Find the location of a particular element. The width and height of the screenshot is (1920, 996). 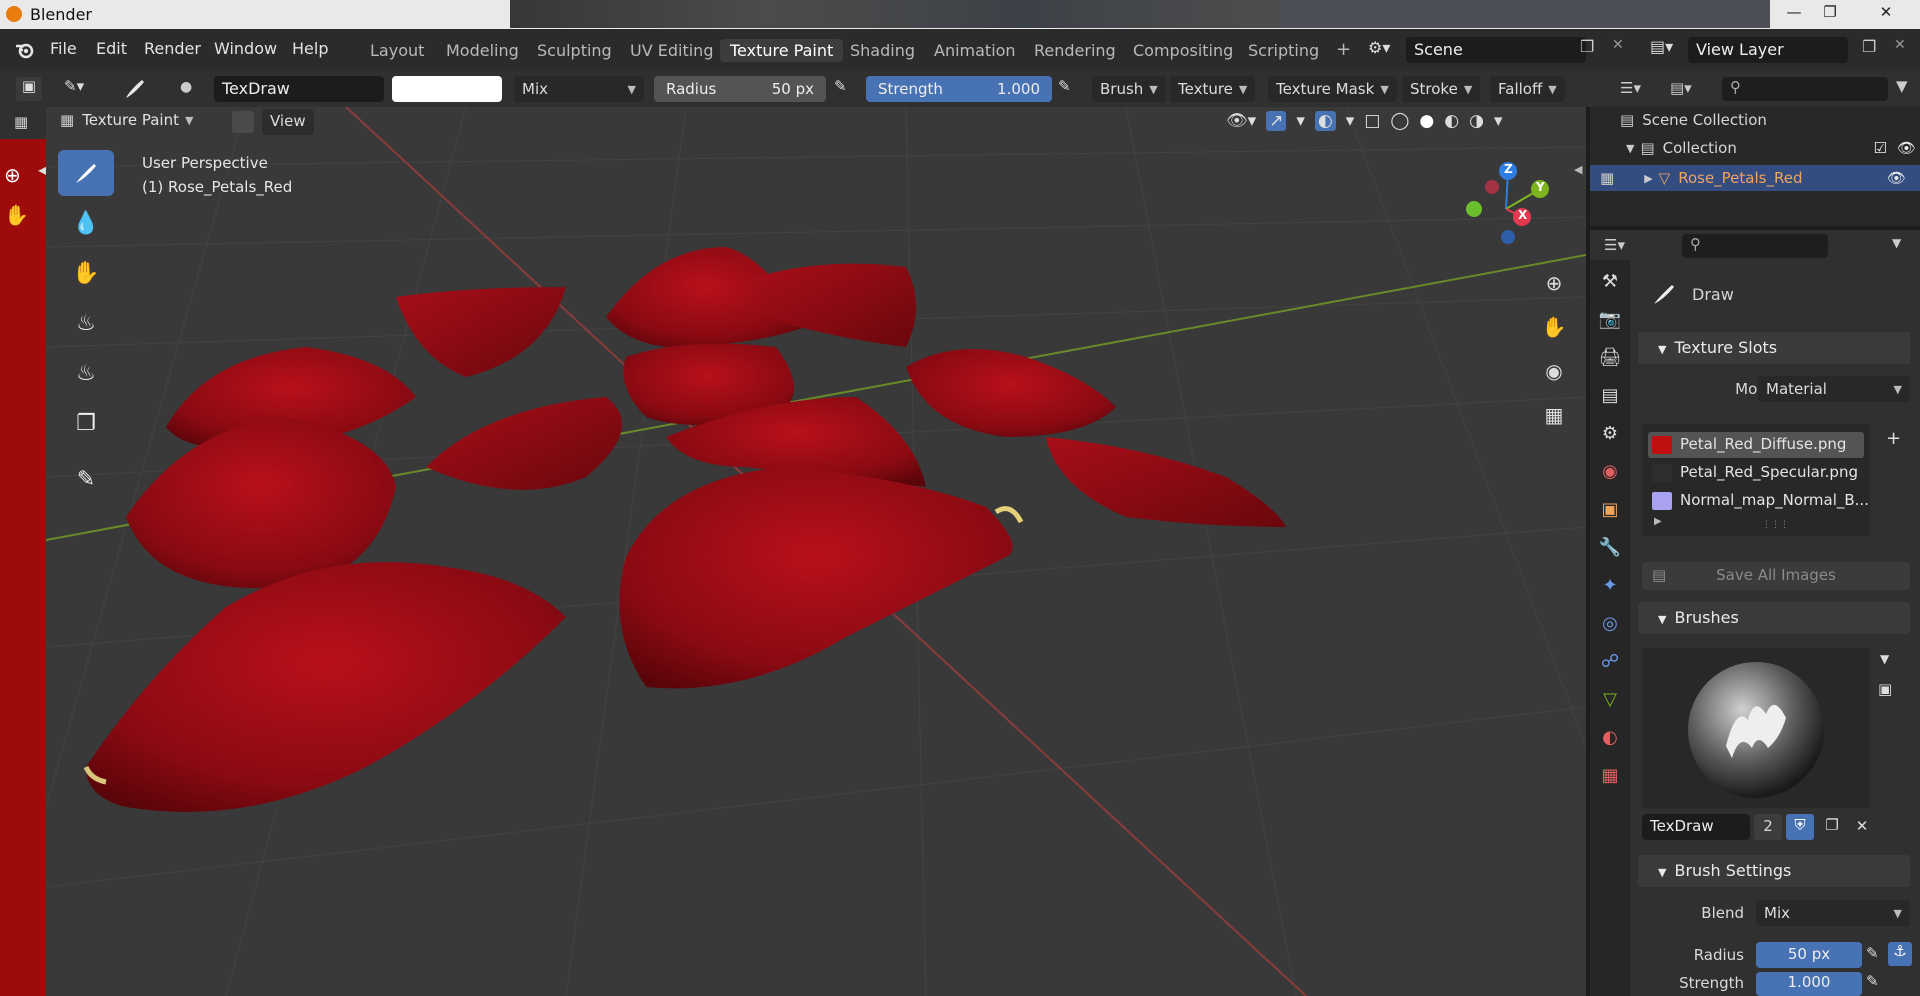

radius-unit-icon: ⚓ is located at coordinates (1900, 954).